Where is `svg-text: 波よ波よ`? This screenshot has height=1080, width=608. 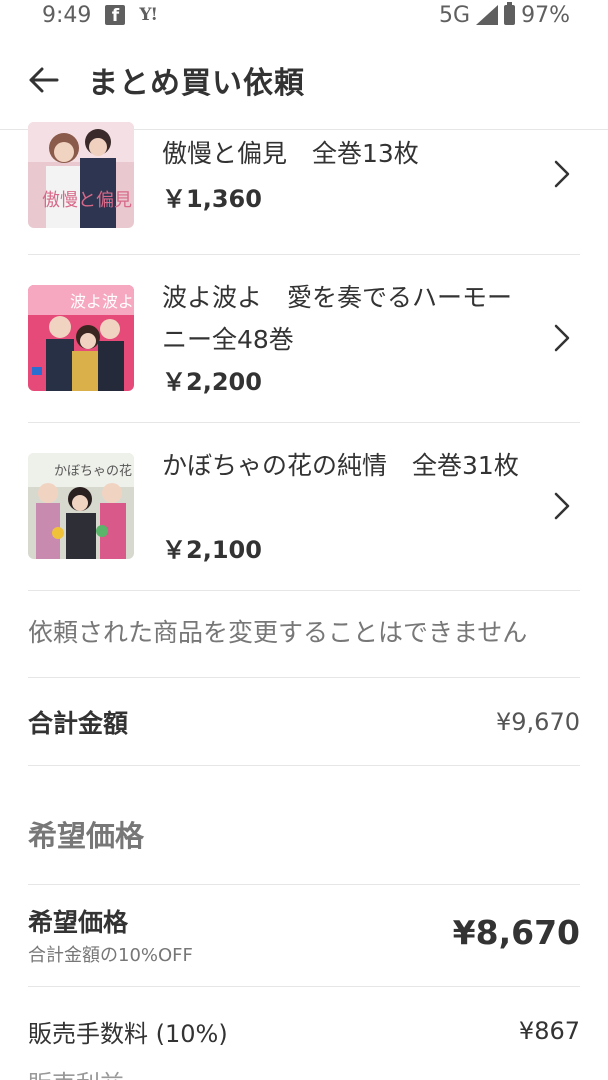 svg-text: 波よ波よ is located at coordinates (102, 301).